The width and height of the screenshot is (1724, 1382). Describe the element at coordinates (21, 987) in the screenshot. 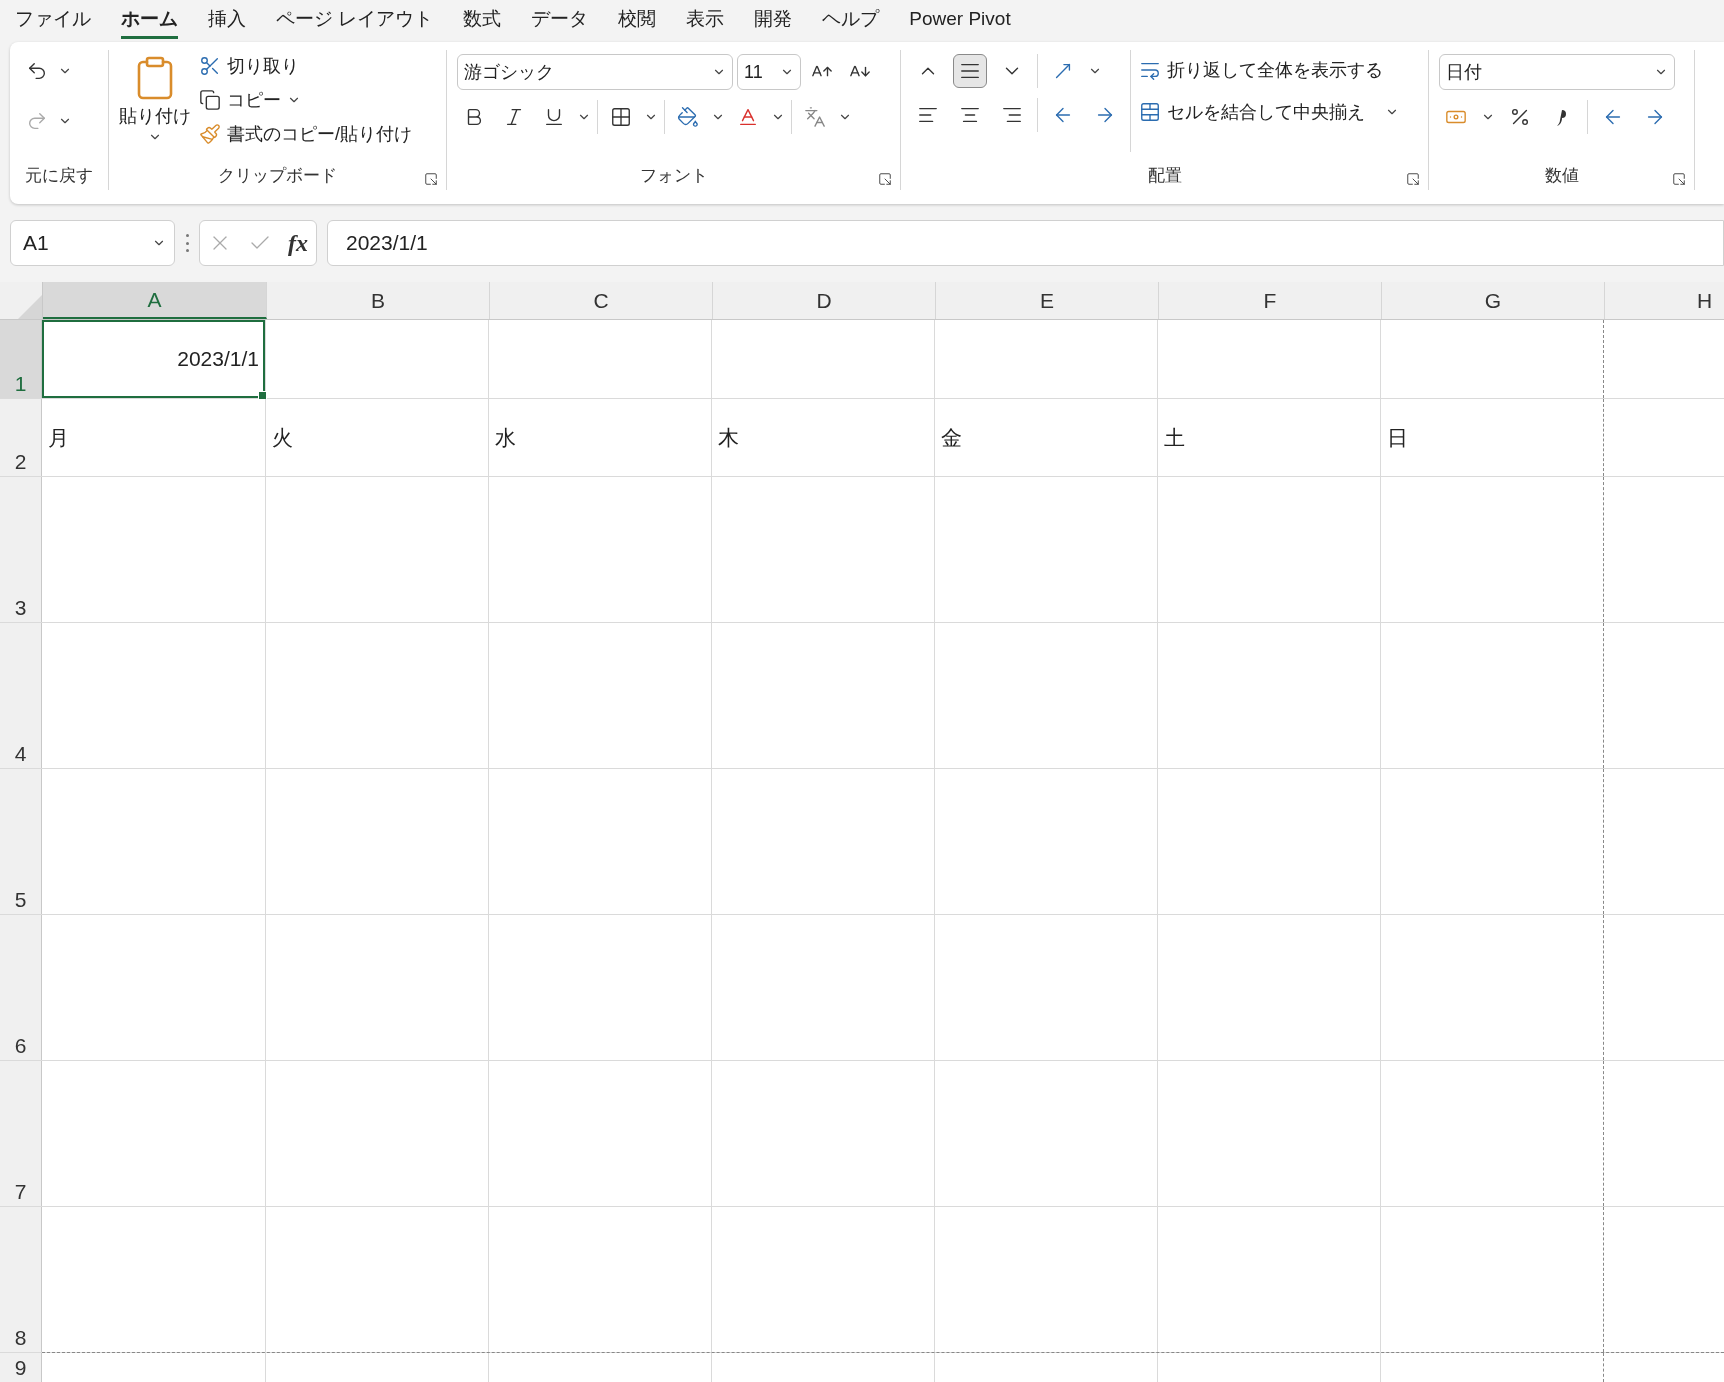

I see `row-header: 6` at that location.